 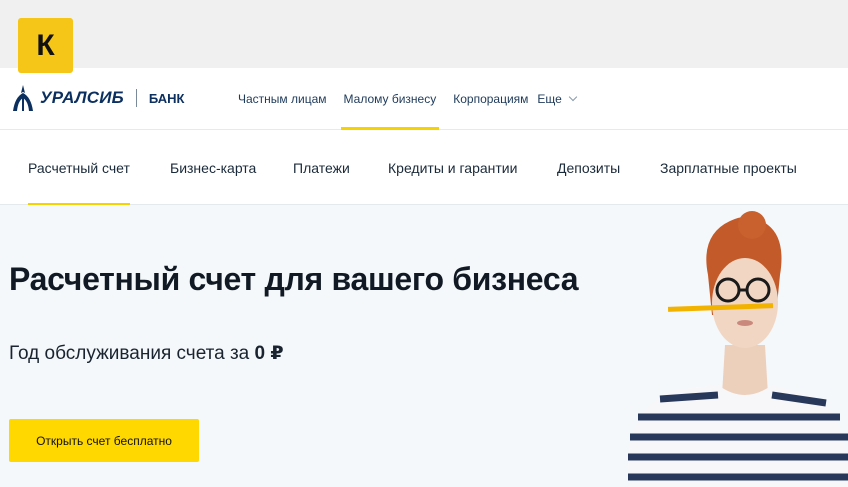 What do you see at coordinates (269, 353) in the screenshot?
I see `hero-subtitle-price: 0 ₽` at bounding box center [269, 353].